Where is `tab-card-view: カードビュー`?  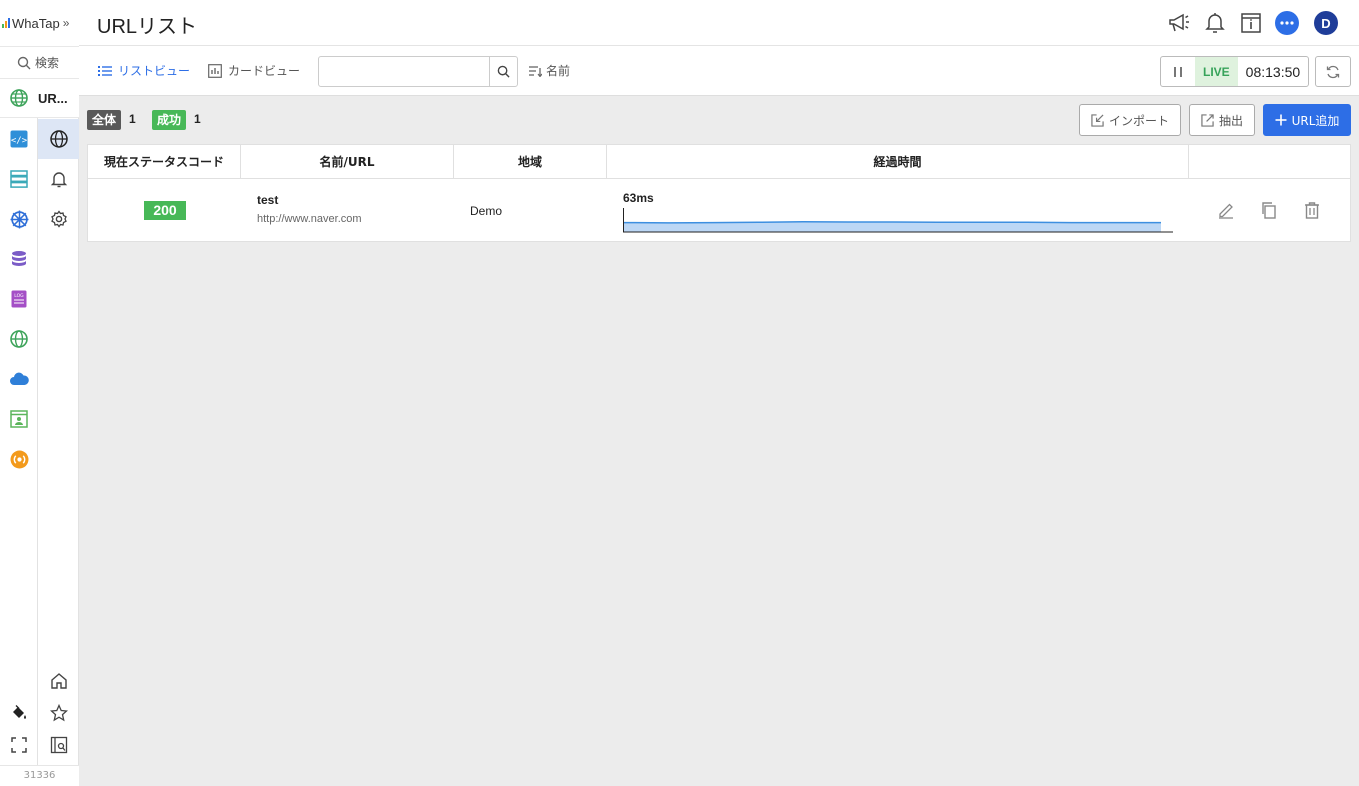 tab-card-view: カードビュー is located at coordinates (254, 70).